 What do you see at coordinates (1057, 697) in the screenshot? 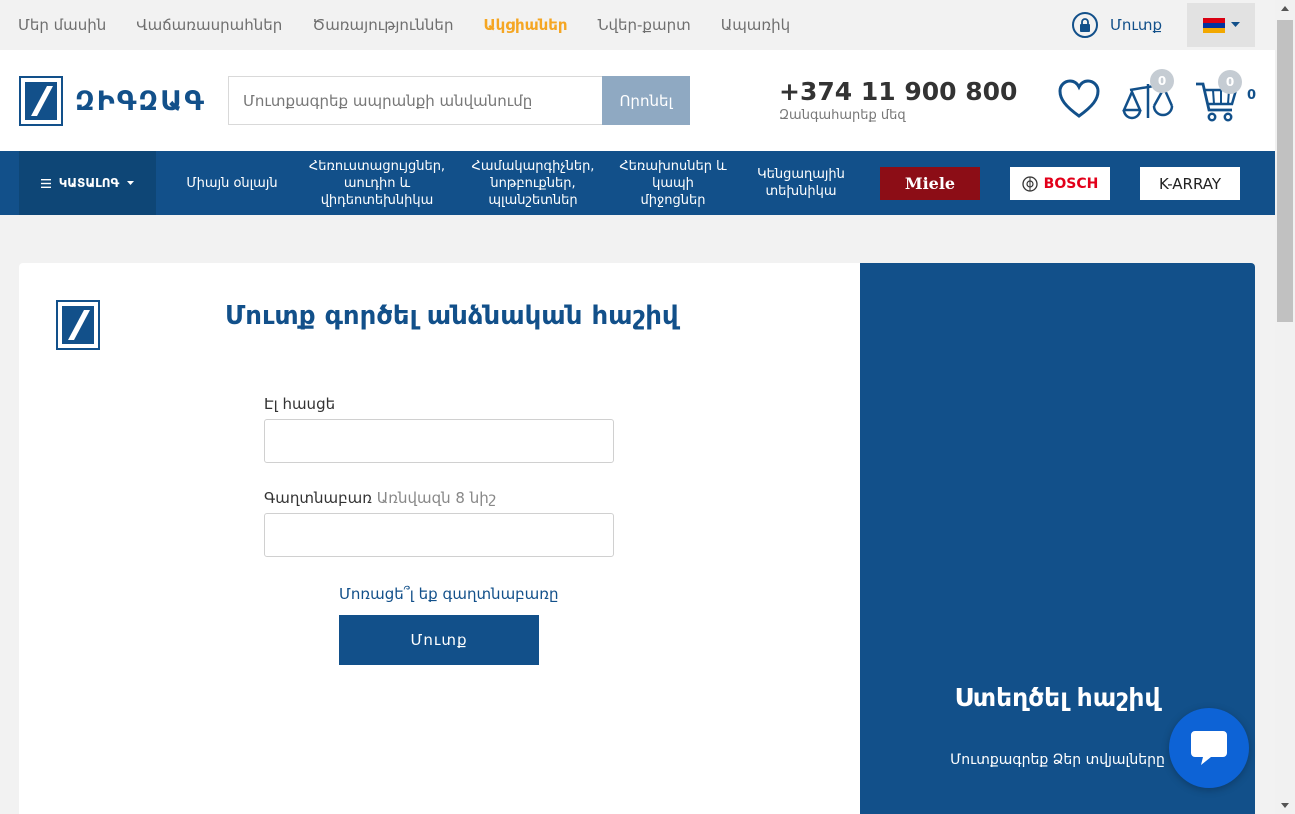
I see `register-title: Ստեղծել հաշիվ` at bounding box center [1057, 697].